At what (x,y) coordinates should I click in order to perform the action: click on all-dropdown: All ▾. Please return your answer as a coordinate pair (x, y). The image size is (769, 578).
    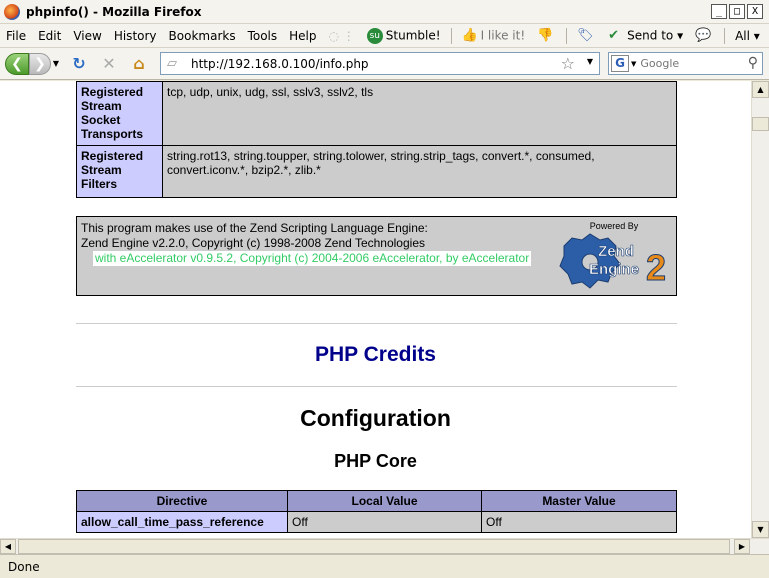
    Looking at the image, I should click on (747, 36).